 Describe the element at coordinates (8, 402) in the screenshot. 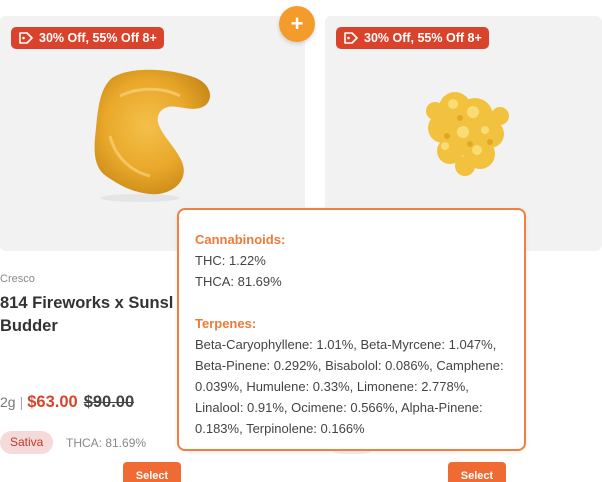

I see `product-size: 2g` at that location.